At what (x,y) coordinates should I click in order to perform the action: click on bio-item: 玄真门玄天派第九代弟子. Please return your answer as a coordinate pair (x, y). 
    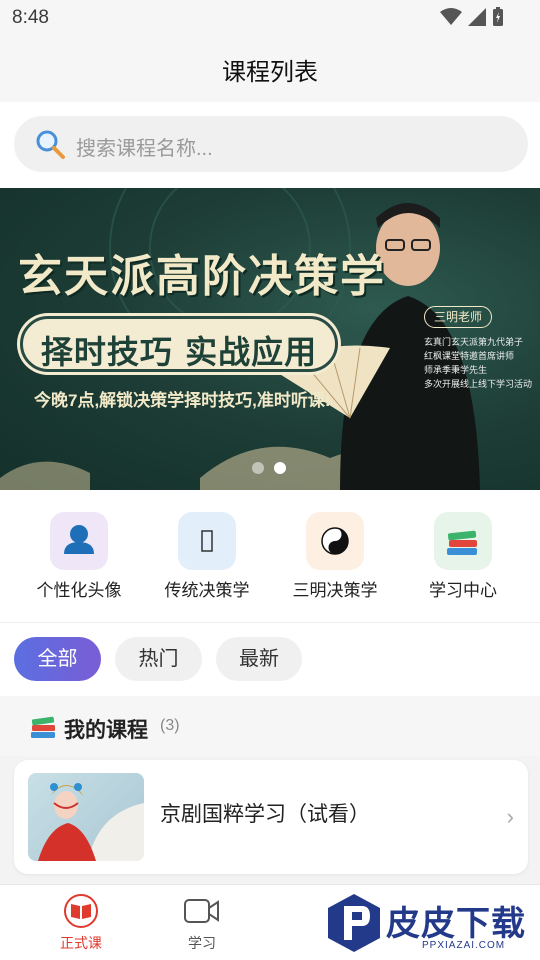
    Looking at the image, I should click on (474, 342).